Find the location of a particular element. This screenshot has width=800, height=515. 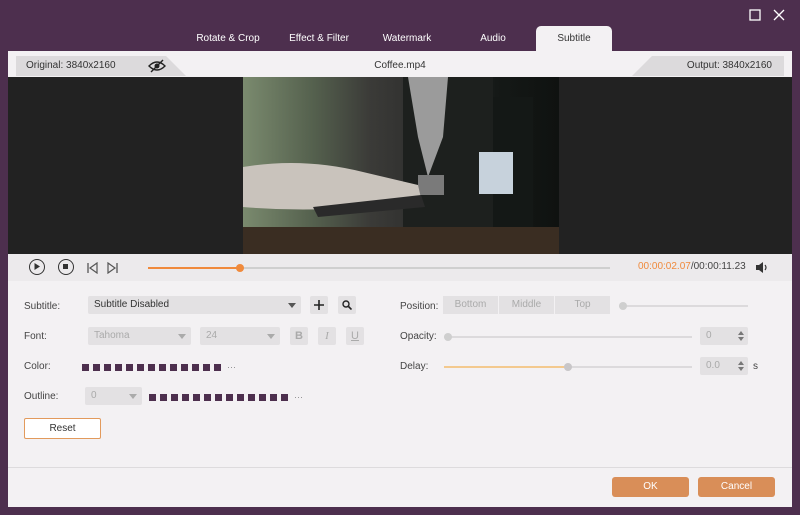

opacity-label: Opacity: is located at coordinates (418, 336).